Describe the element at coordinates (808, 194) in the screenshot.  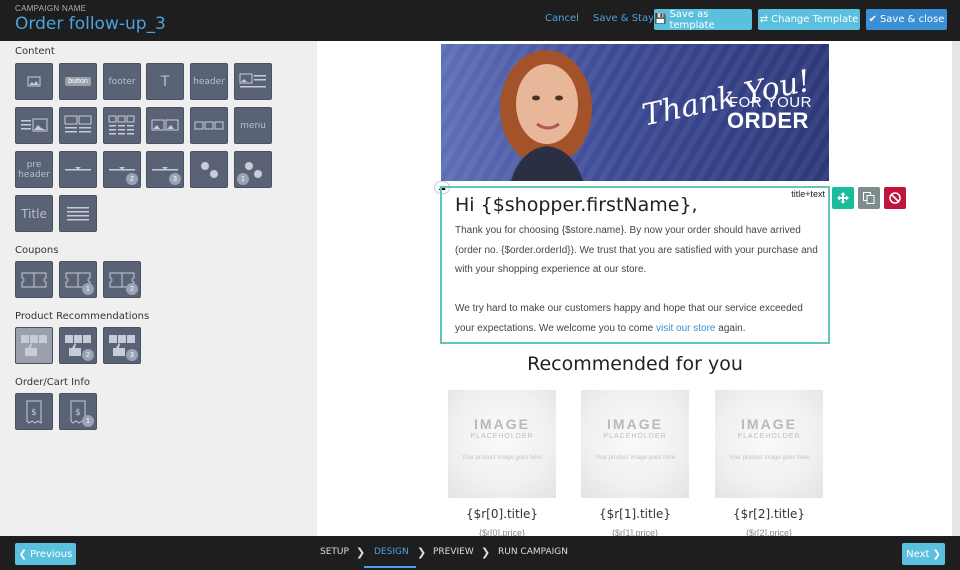
I see `block-type-label: title+text` at that location.